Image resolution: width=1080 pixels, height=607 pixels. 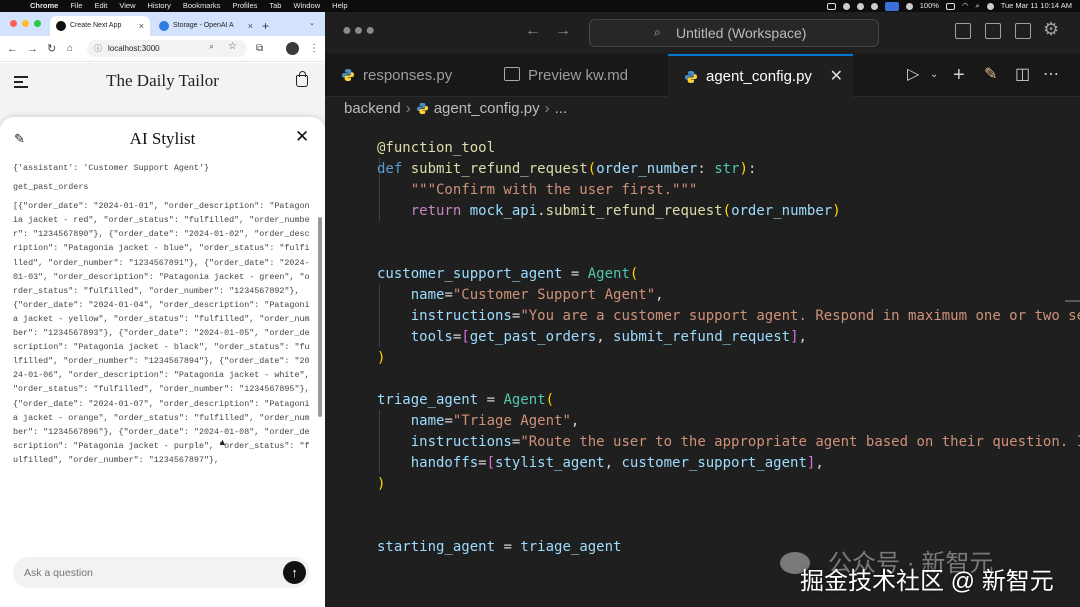 I want to click on control-center-icon, so click(x=990, y=6).